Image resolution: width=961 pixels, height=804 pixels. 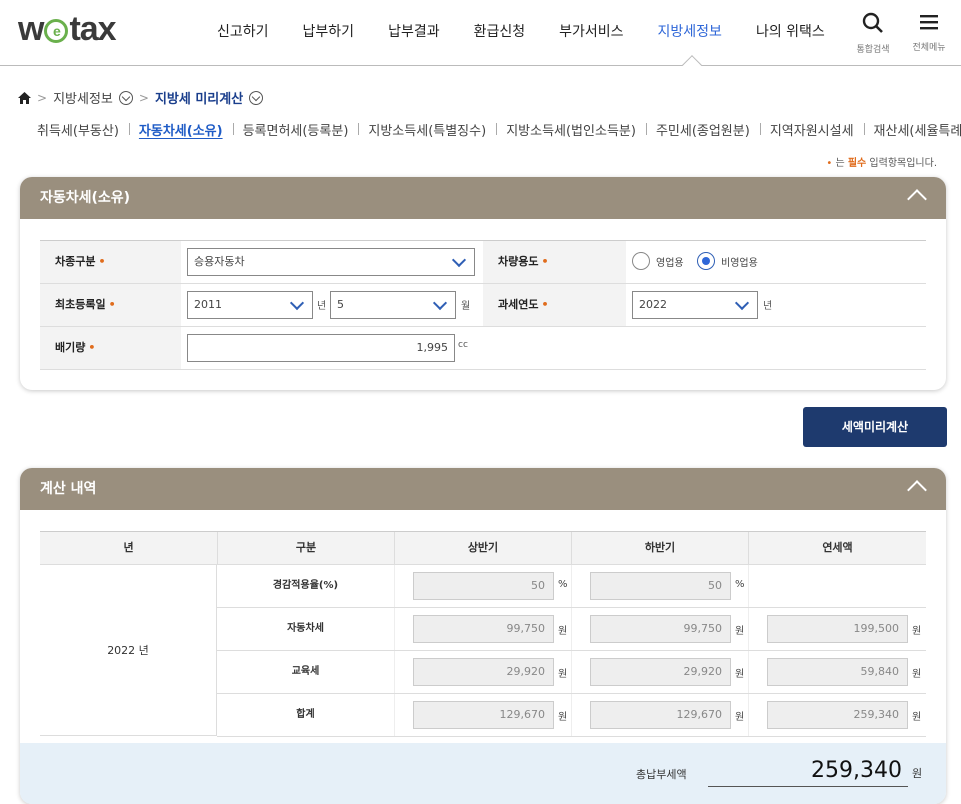 I want to click on breadcrumb-level2: 지방세 미리계산, so click(x=199, y=97).